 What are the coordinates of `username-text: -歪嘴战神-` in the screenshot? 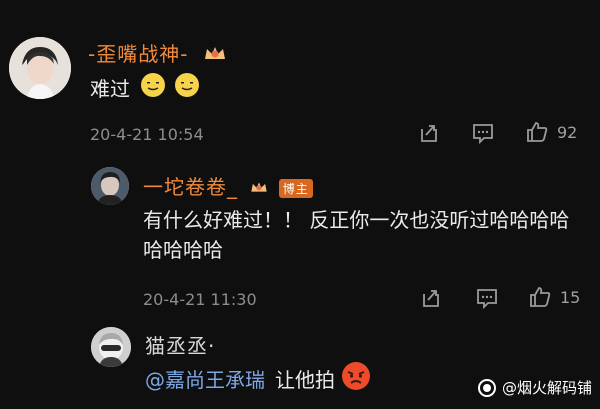 It's located at (138, 54).